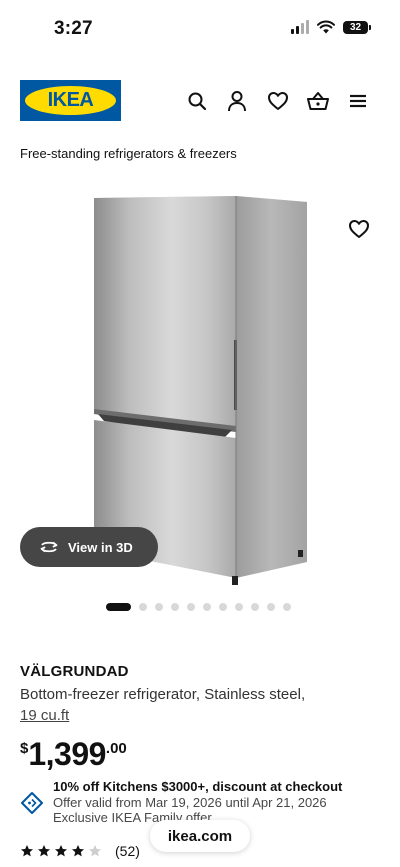  I want to click on url-pill: ikea.com, so click(200, 836).